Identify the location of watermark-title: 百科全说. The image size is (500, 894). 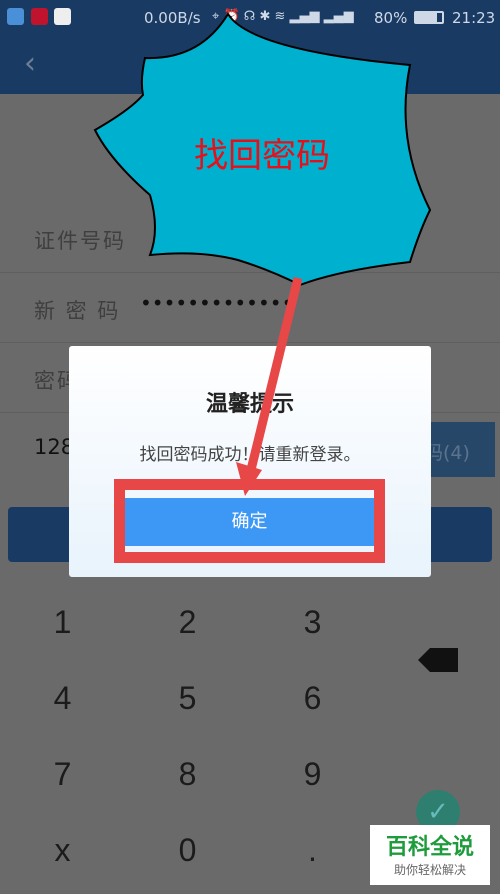
(429, 847).